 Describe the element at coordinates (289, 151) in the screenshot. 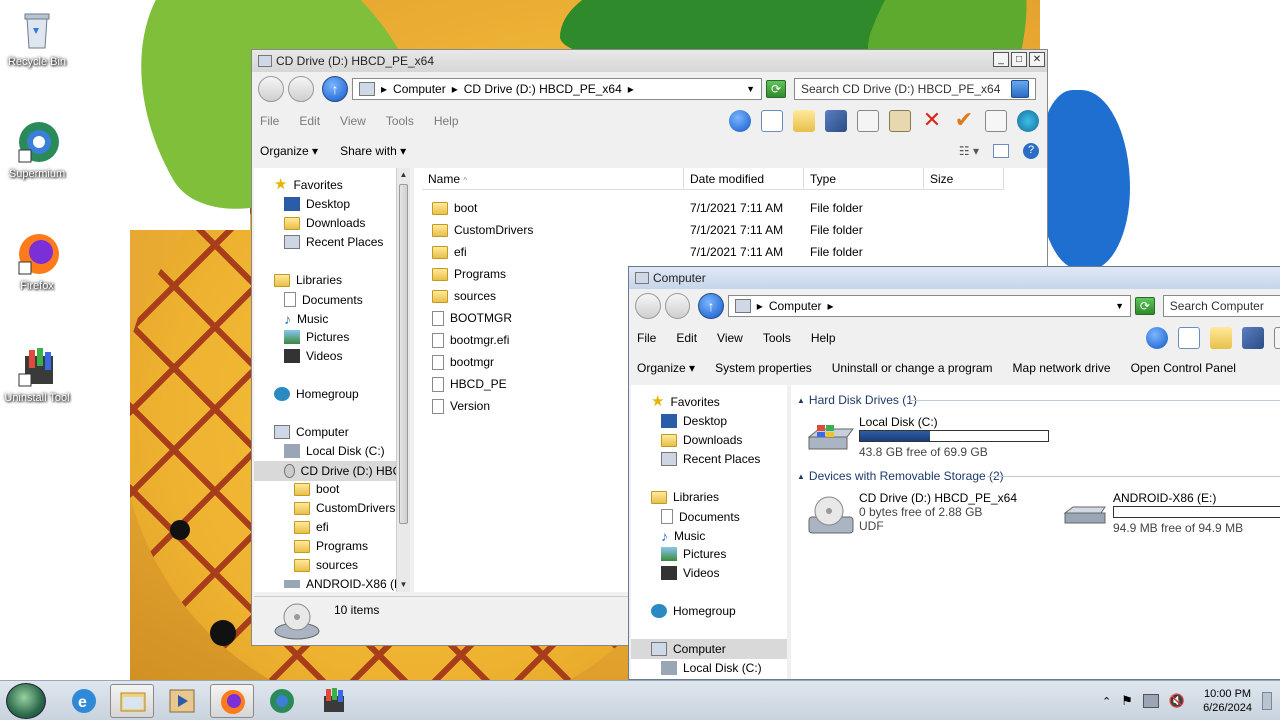

I see `organize-button: Organize ▾` at that location.